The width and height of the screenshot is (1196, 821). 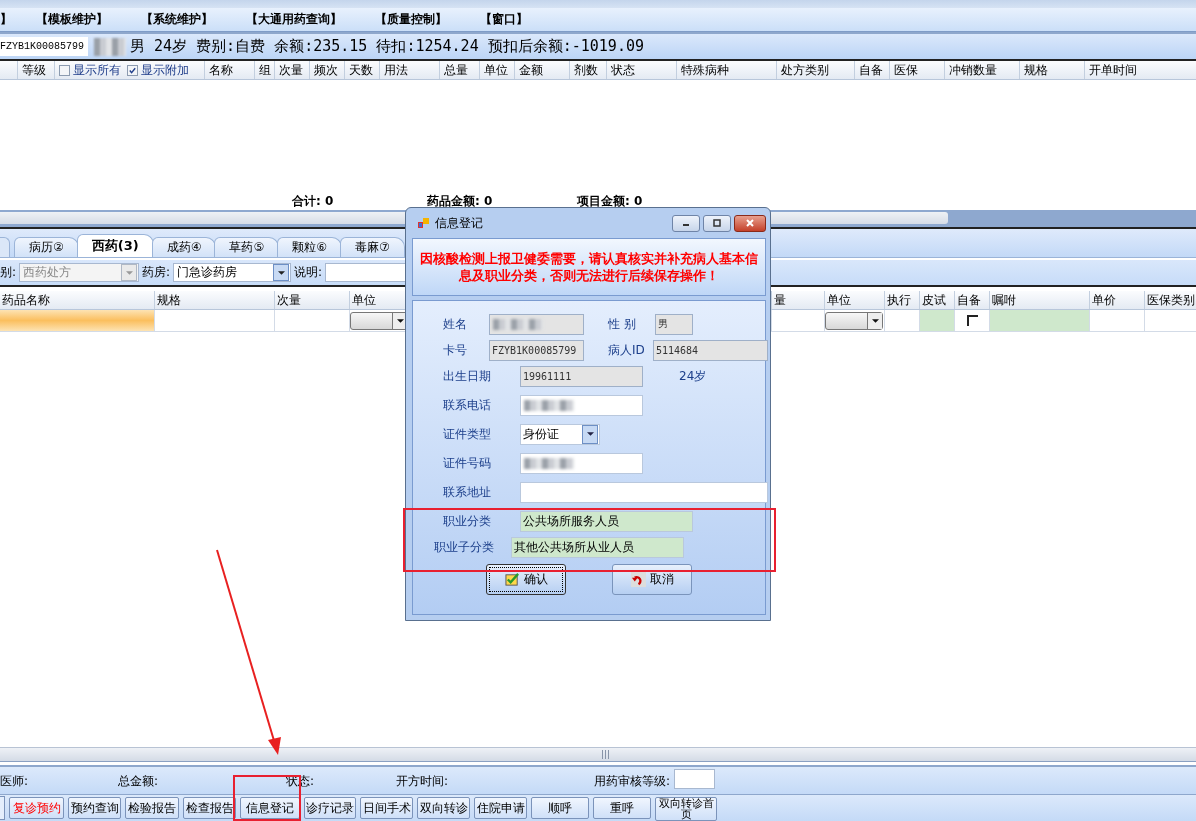 What do you see at coordinates (504, 19) in the screenshot?
I see `menu-item: 【窗口】` at bounding box center [504, 19].